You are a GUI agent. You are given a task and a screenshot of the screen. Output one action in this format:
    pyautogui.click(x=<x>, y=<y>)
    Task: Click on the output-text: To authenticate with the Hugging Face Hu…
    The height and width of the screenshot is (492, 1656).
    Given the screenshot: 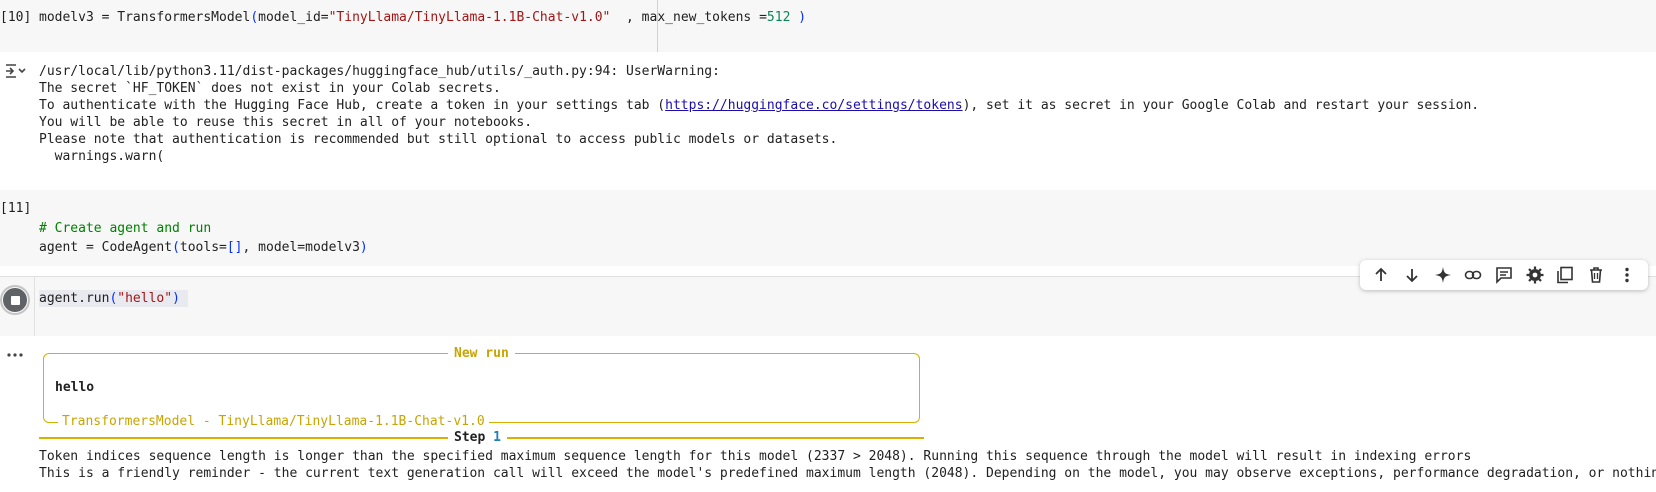 What is the action you would take?
    pyautogui.click(x=759, y=105)
    